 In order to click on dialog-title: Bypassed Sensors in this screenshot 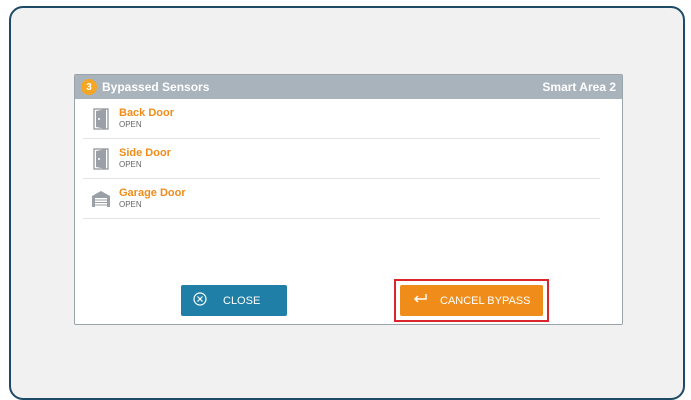, I will do `click(156, 87)`.